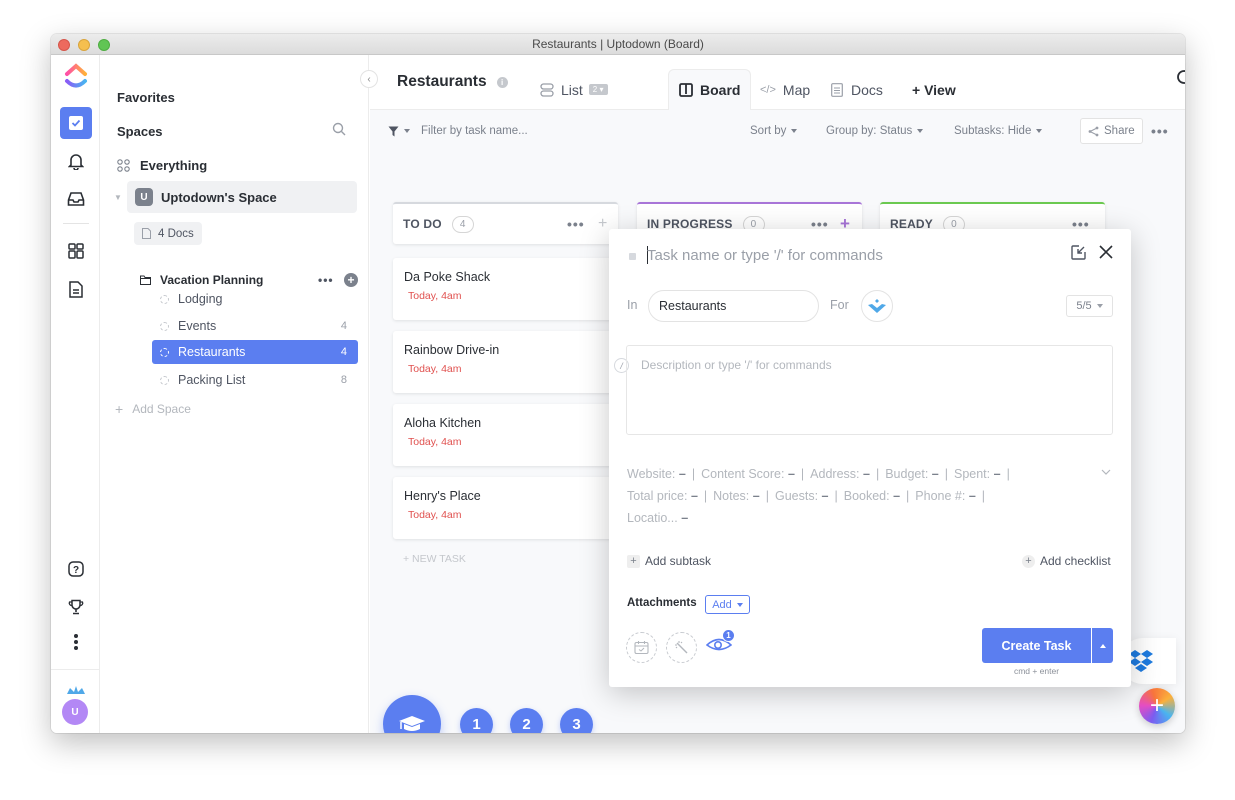 The width and height of the screenshot is (1235, 800). What do you see at coordinates (526, 720) in the screenshot?
I see `onboarding-step-2: 2` at bounding box center [526, 720].